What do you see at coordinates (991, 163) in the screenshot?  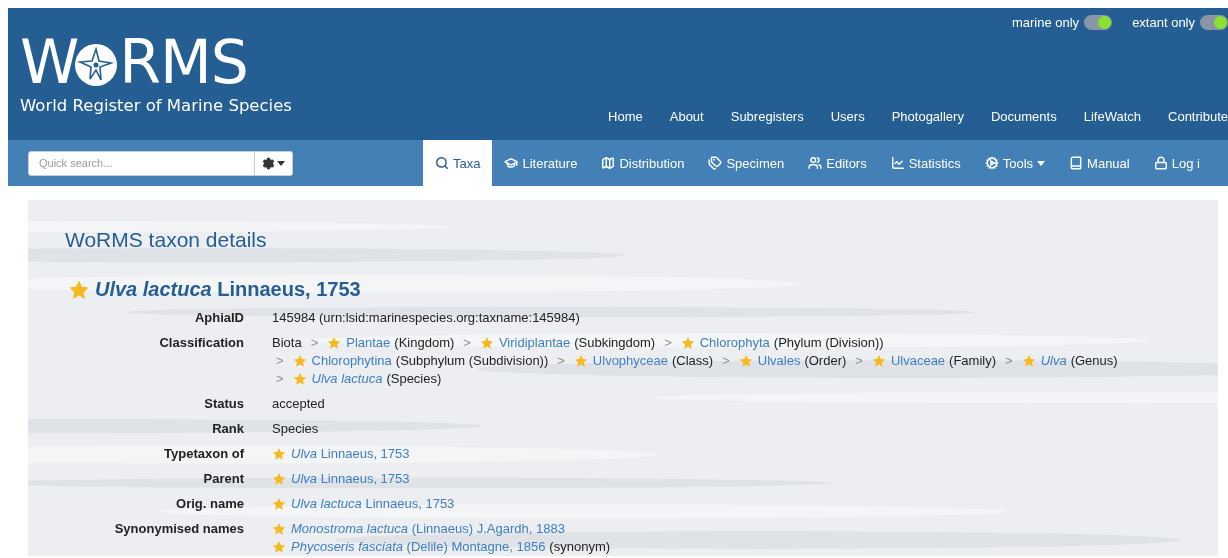 I see `gears-icon` at bounding box center [991, 163].